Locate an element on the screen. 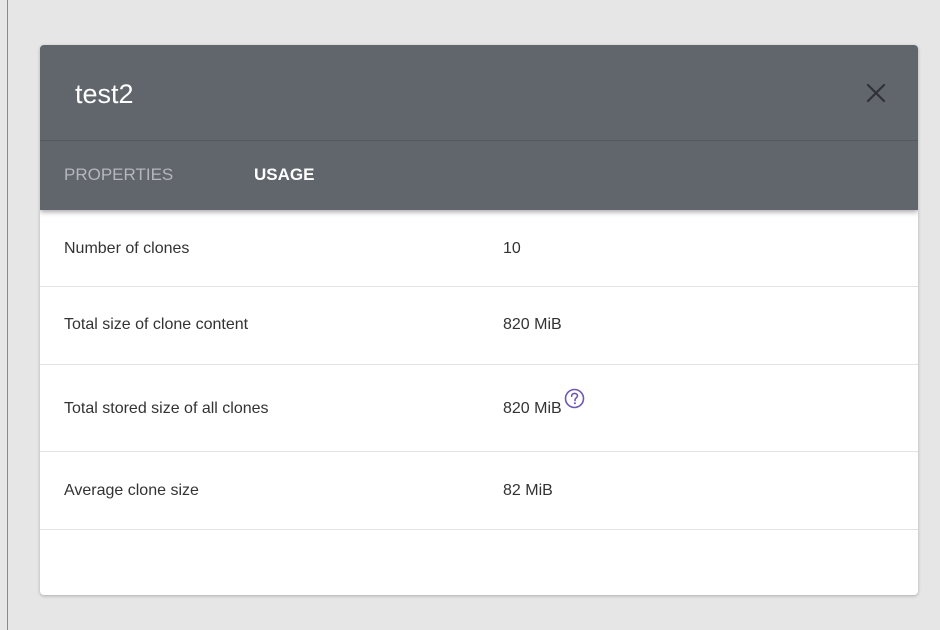  help-circle-icon is located at coordinates (574, 398).